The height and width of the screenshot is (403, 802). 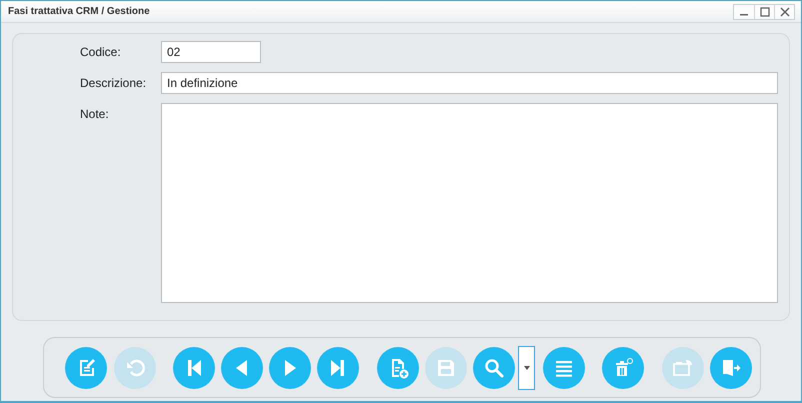 What do you see at coordinates (744, 15) in the screenshot?
I see `minimize-icon` at bounding box center [744, 15].